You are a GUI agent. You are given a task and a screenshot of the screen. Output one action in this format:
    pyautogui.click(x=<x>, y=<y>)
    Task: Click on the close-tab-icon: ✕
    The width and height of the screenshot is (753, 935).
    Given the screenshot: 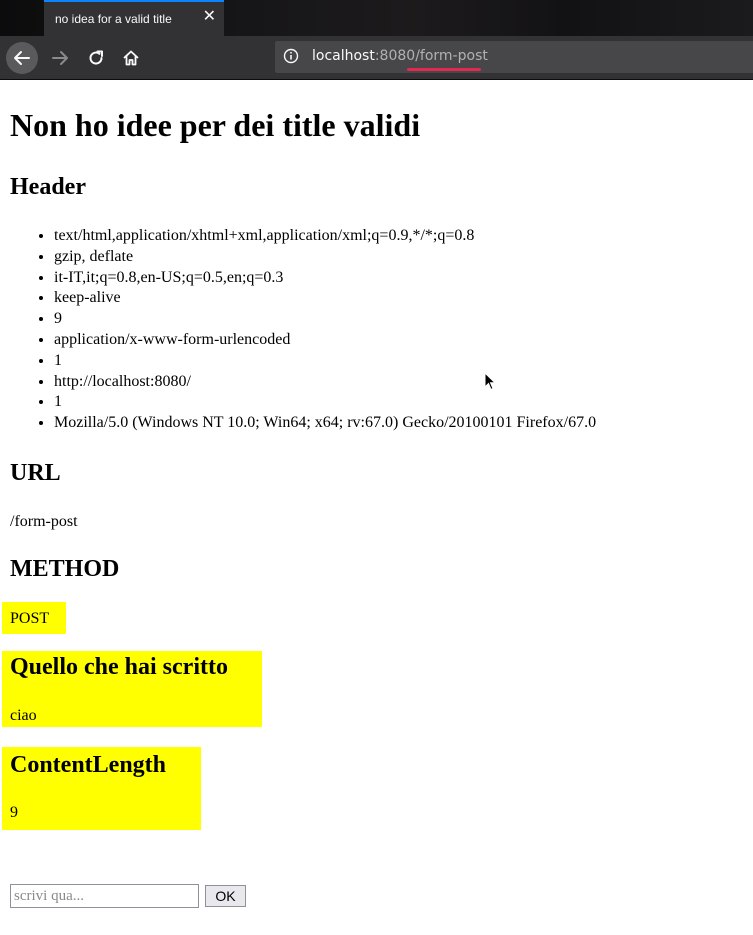 What is the action you would take?
    pyautogui.click(x=209, y=17)
    